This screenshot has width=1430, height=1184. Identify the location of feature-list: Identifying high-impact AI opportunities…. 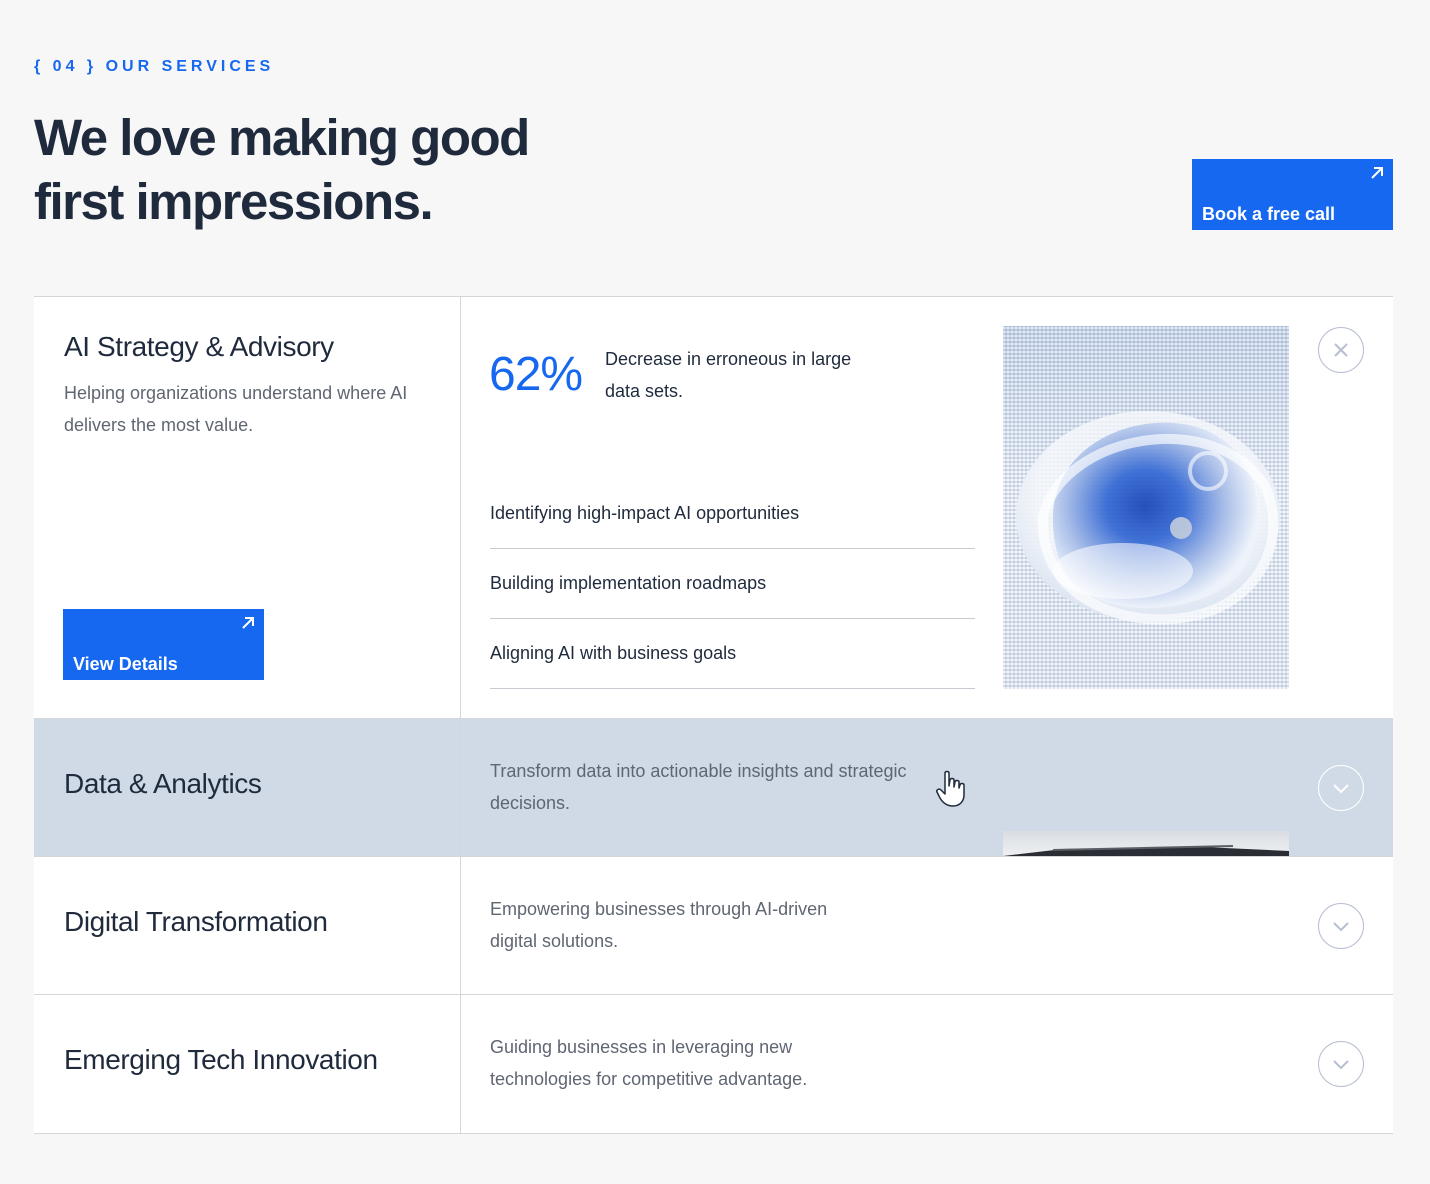
(732, 584).